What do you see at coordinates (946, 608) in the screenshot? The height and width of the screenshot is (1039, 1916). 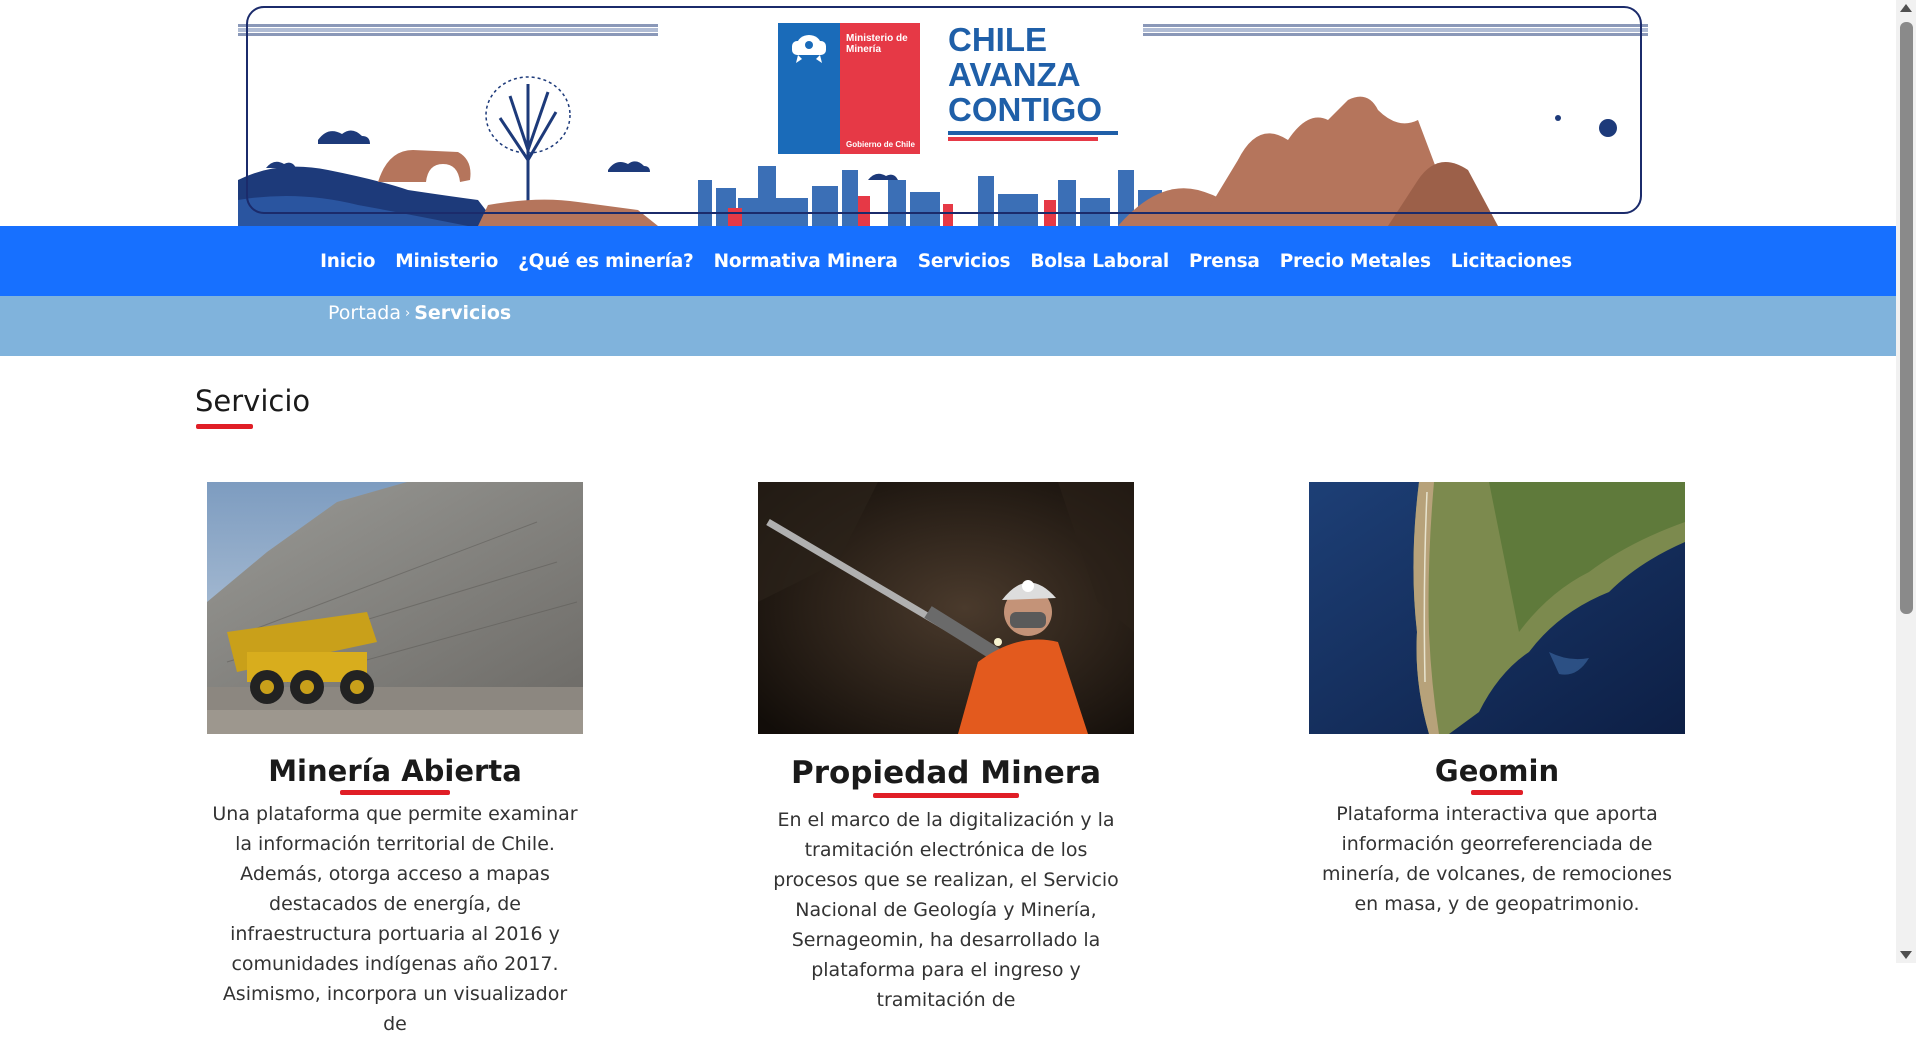 I see `card-image-miner` at bounding box center [946, 608].